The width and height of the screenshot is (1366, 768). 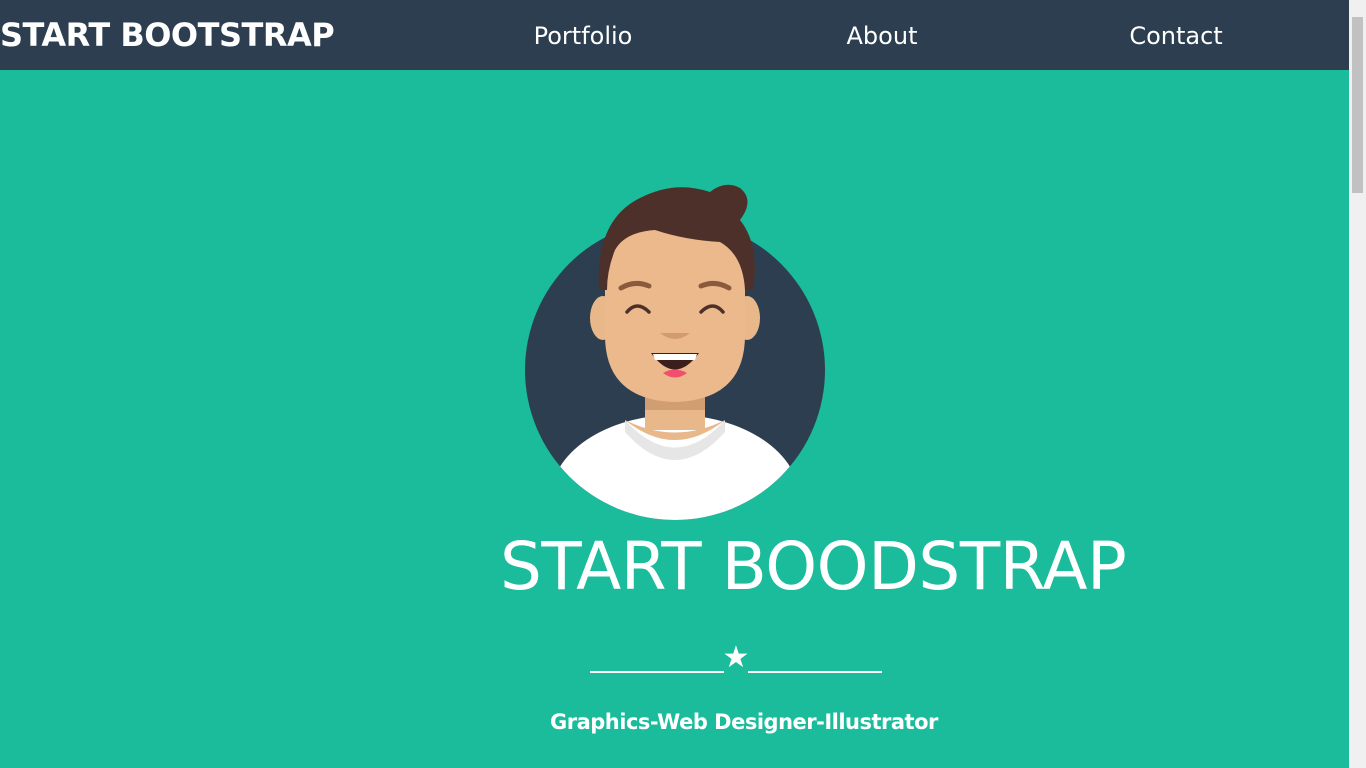 I want to click on divider-line-right, so click(x=815, y=672).